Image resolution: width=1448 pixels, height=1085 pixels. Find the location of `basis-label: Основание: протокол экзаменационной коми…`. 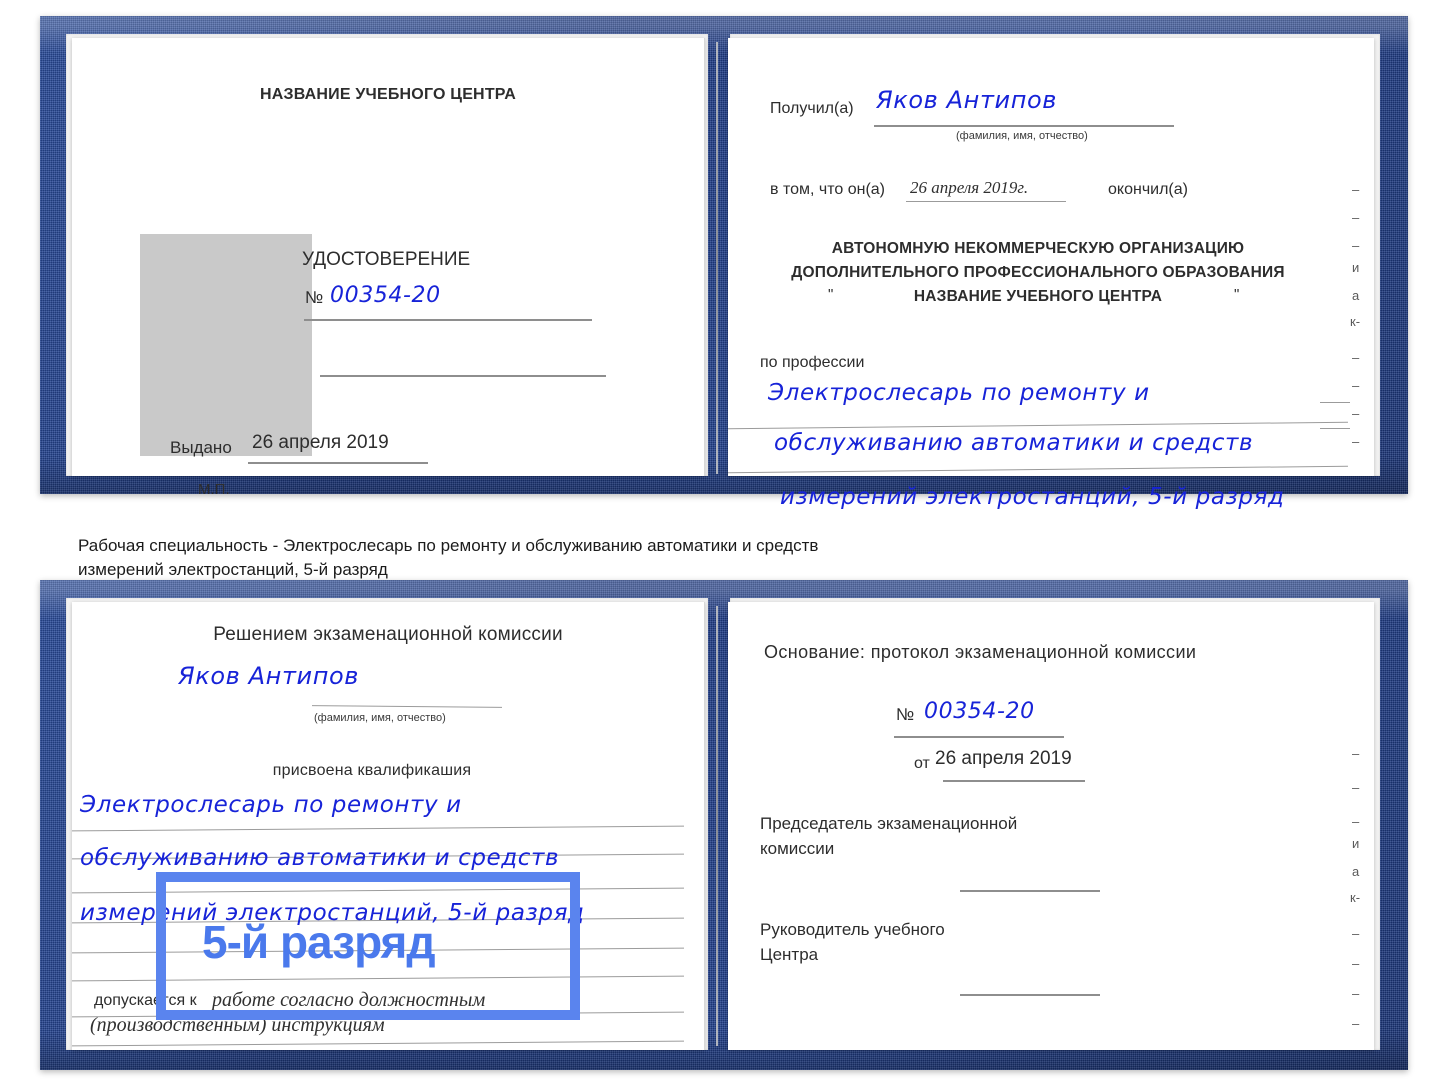

basis-label: Основание: протокол экзаменационной коми… is located at coordinates (980, 652).